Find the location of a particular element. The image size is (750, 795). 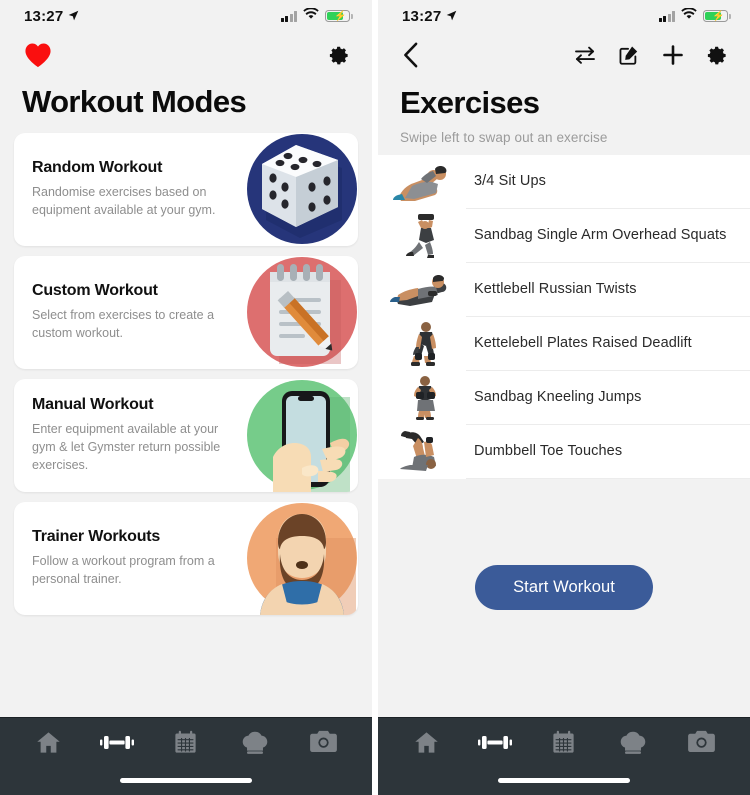

notepad-pencil-illustration is located at coordinates (297, 312).